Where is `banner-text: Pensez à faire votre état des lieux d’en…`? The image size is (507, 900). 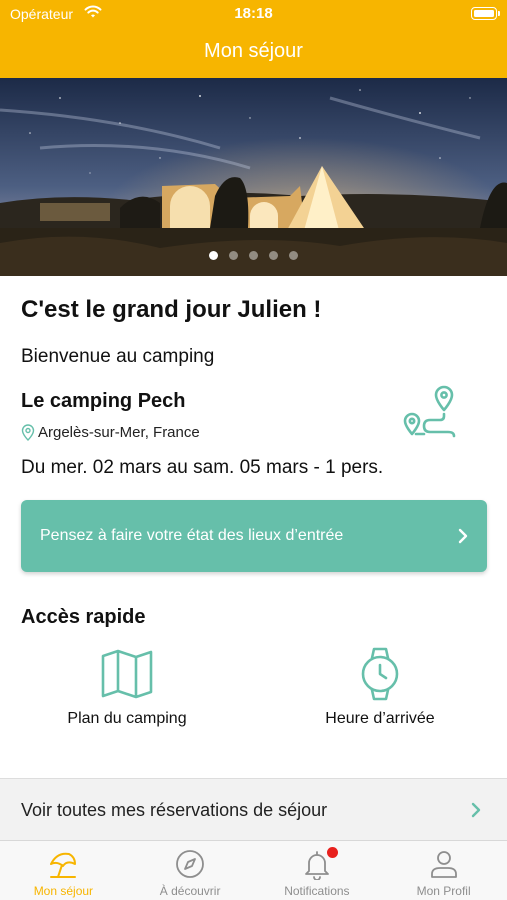 banner-text: Pensez à faire votre état des lieux d’en… is located at coordinates (192, 535).